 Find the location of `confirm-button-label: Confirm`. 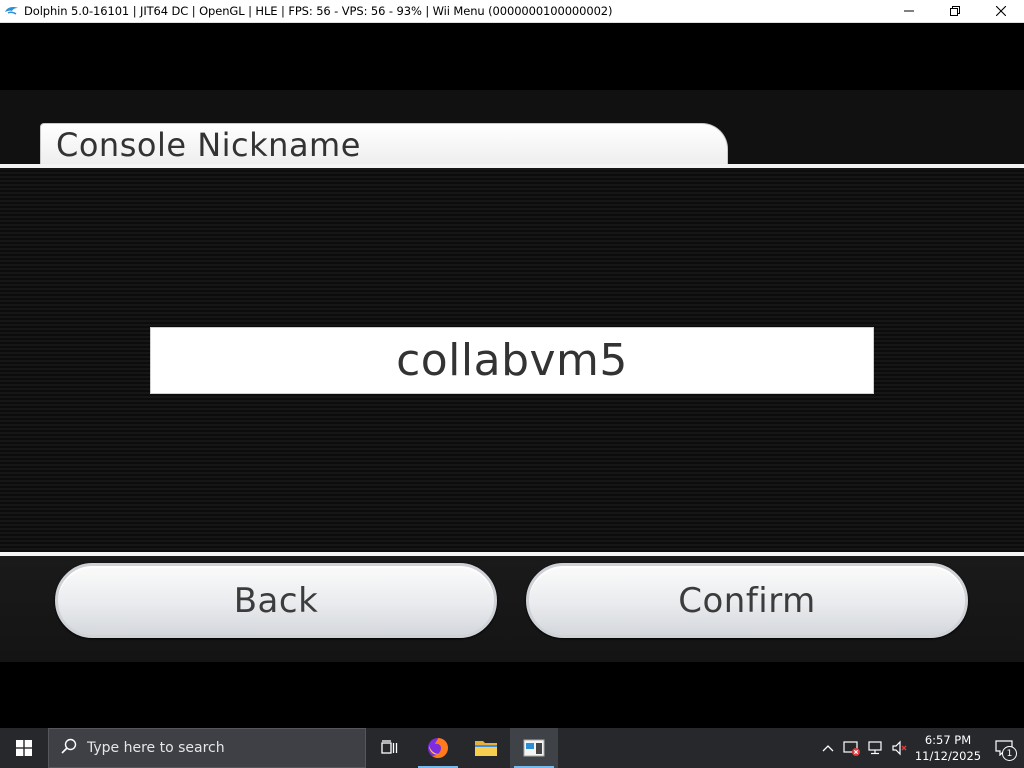

confirm-button-label: Confirm is located at coordinates (747, 600).